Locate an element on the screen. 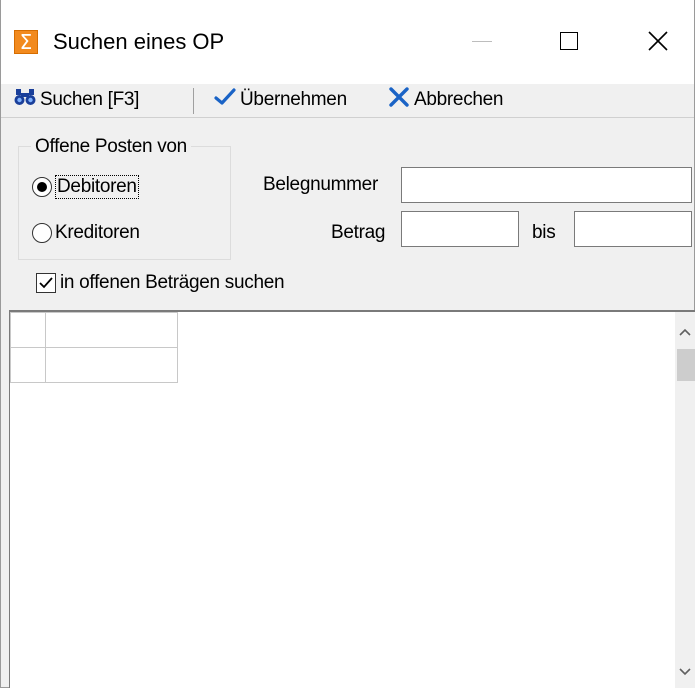 This screenshot has width=696, height=689. scroll-down-button is located at coordinates (685, 672).